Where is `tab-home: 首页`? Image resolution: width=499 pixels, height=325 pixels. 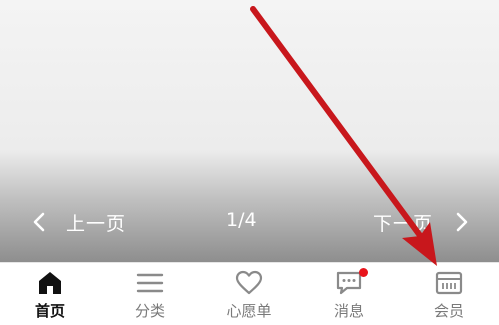
tab-home: 首页 is located at coordinates (50, 294).